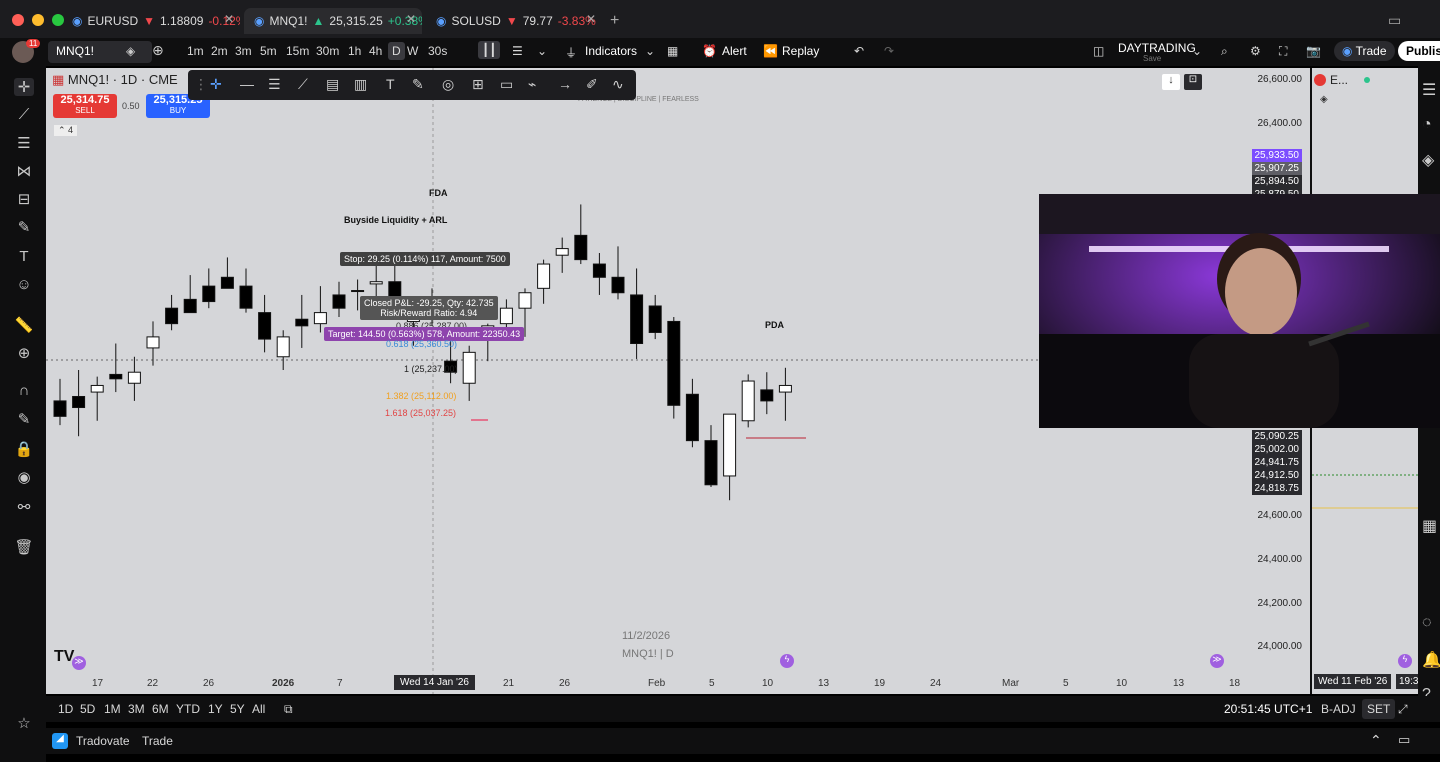 Image resolution: width=1440 pixels, height=762 pixels. Describe the element at coordinates (130, 51) in the screenshot. I see `diamond-icon: ◈` at that location.